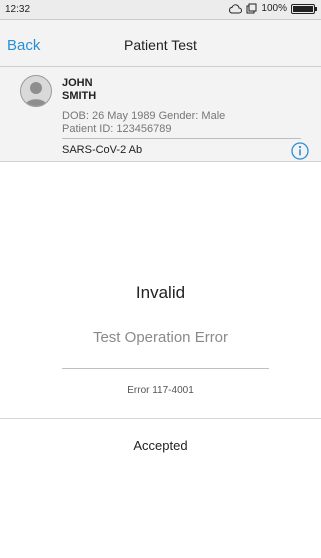 This screenshot has height=558, width=321. I want to click on test-name: SARS-CoV-2 Ab, so click(102, 150).